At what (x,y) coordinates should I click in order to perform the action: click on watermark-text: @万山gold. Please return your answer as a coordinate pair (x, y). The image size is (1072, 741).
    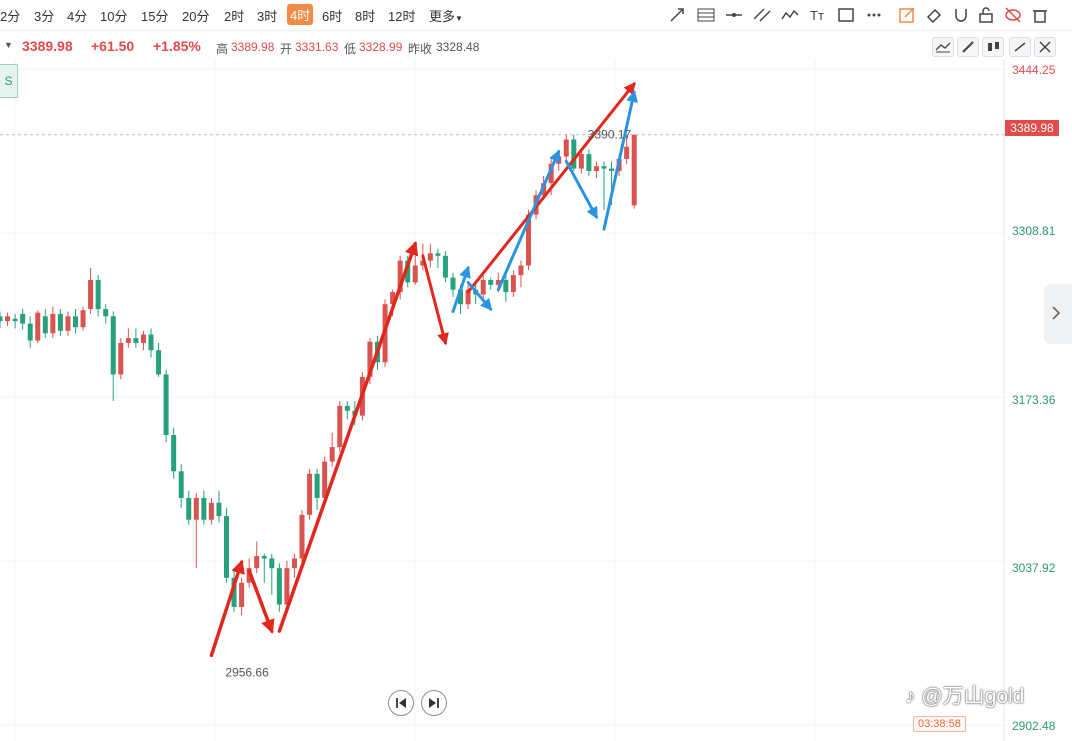
    Looking at the image, I should click on (973, 696).